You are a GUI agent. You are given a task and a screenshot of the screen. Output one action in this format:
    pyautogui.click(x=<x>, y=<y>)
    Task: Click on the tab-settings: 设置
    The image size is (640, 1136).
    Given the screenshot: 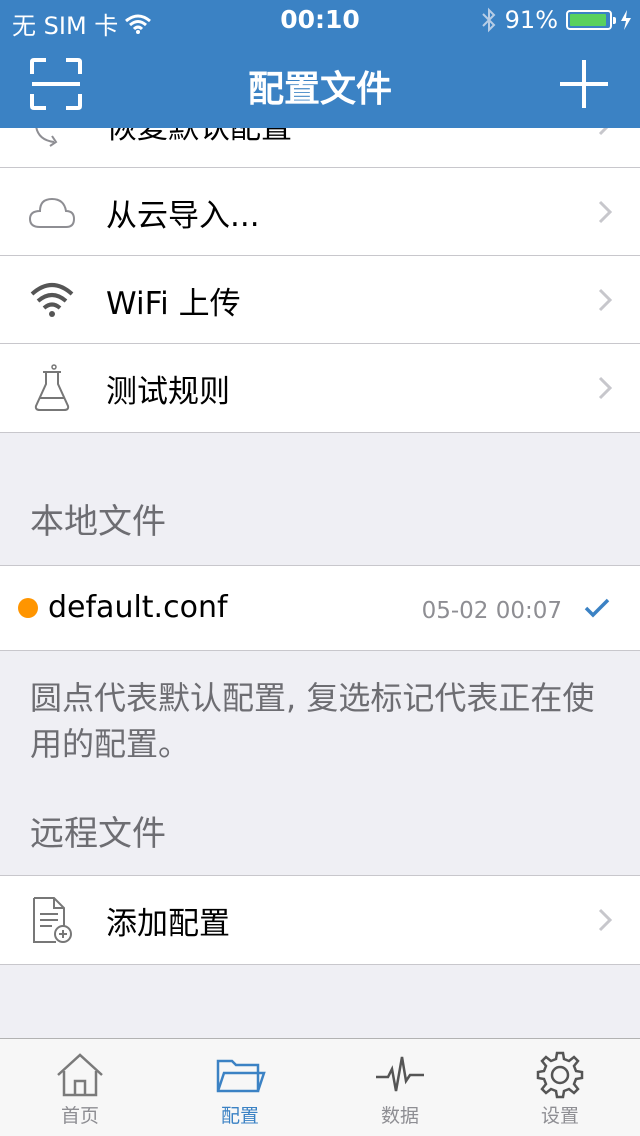 What is the action you would take?
    pyautogui.click(x=560, y=1087)
    